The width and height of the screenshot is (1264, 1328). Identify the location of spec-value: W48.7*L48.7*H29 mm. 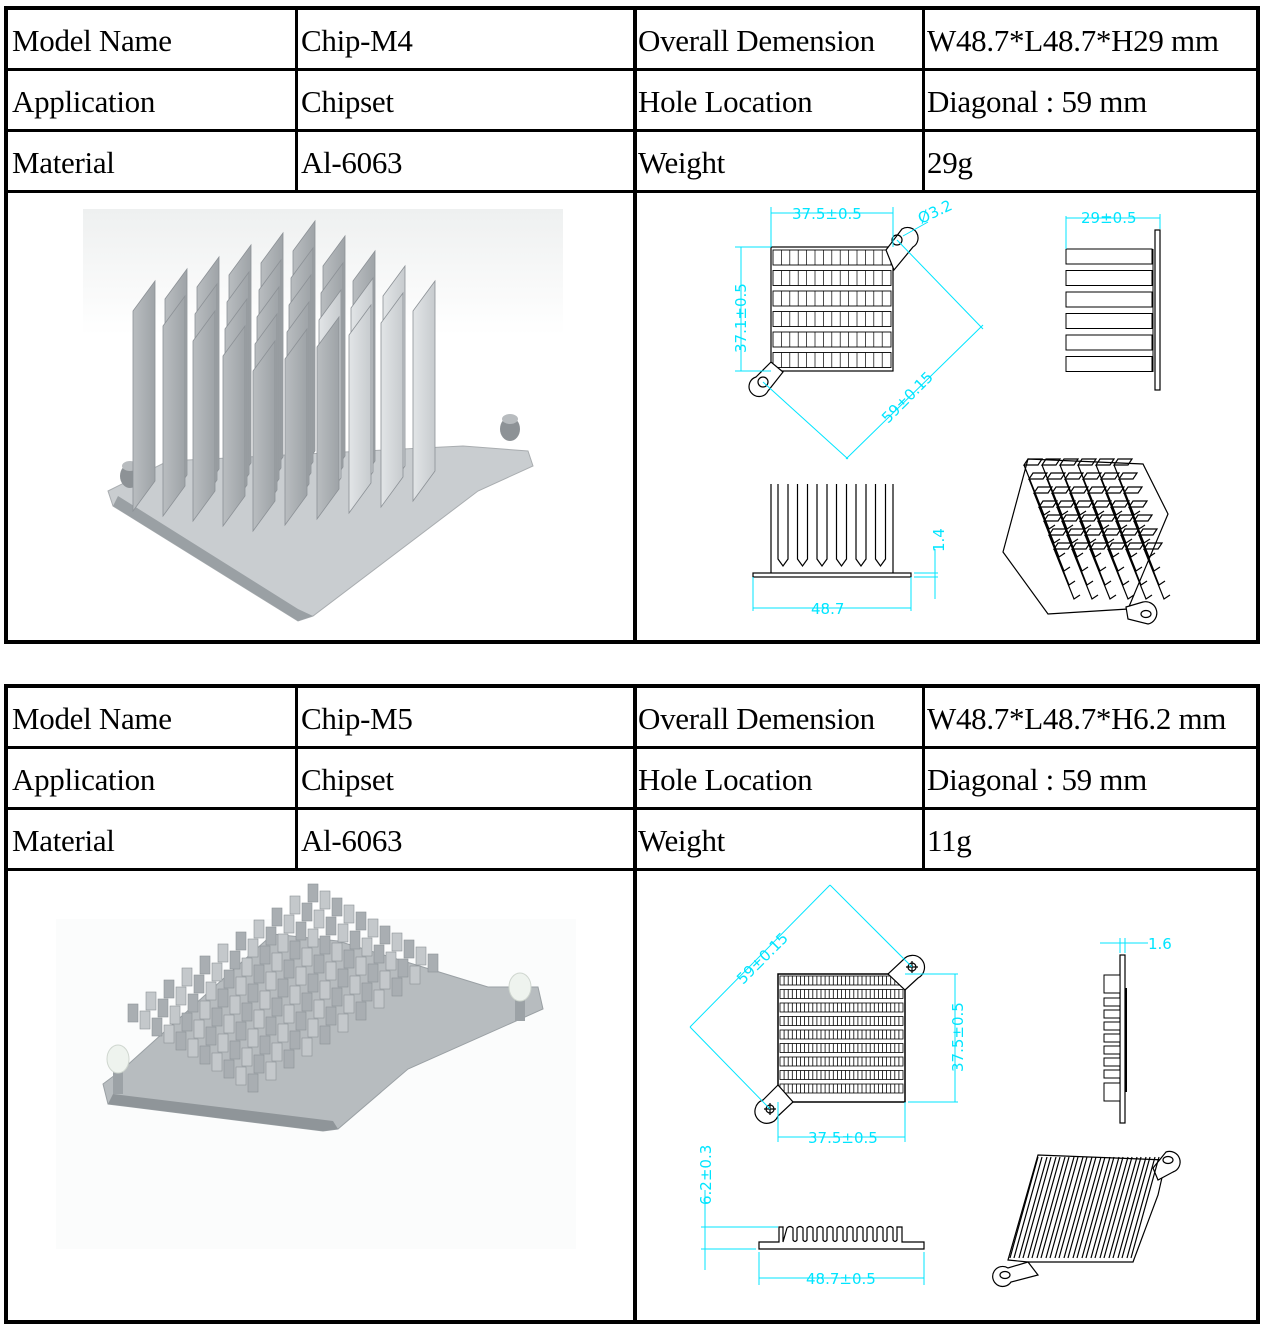
(1073, 40).